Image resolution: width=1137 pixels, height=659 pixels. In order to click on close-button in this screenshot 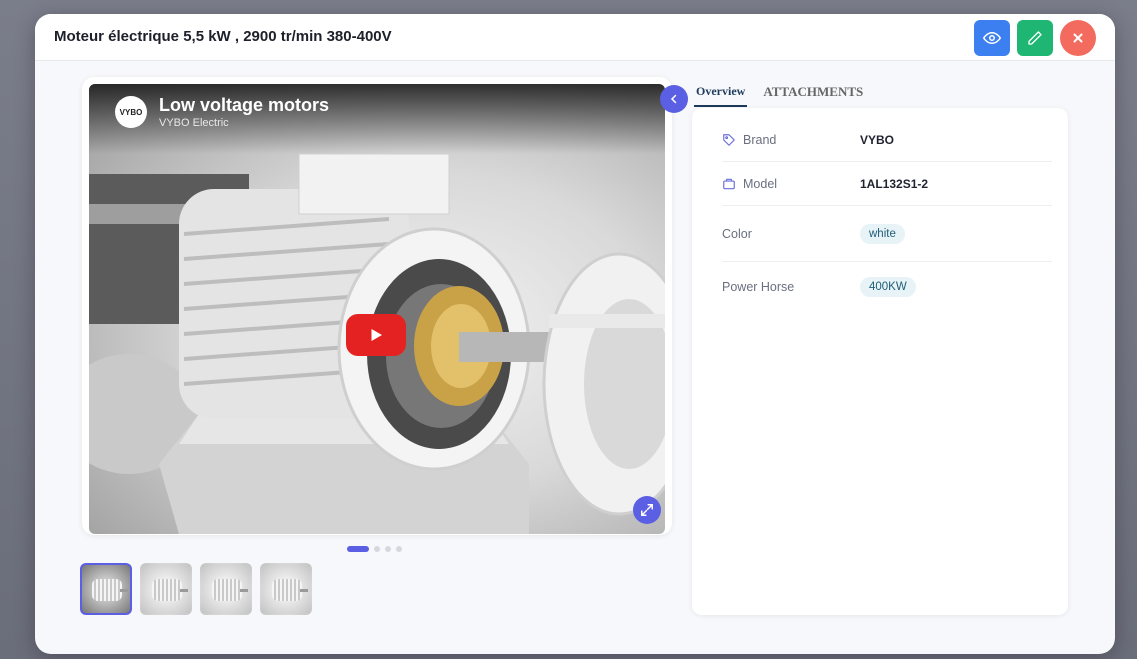, I will do `click(1078, 38)`.